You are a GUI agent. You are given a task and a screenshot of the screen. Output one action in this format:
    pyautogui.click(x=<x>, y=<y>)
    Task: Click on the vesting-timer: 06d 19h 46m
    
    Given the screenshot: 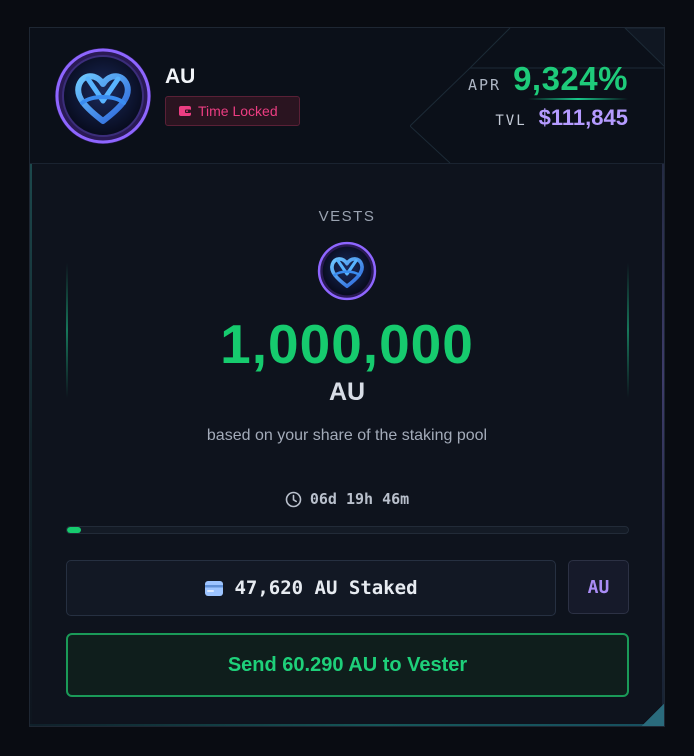 What is the action you would take?
    pyautogui.click(x=347, y=499)
    